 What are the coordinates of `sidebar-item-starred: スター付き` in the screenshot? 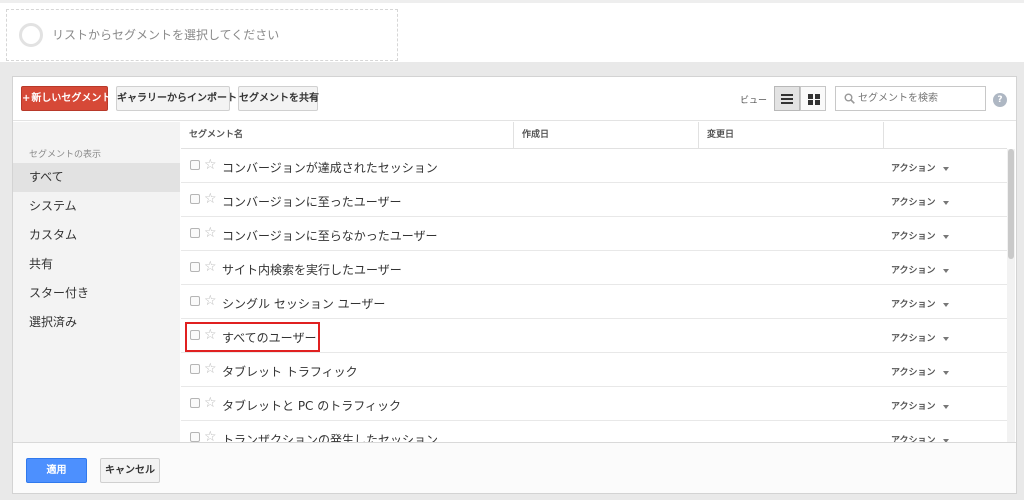 It's located at (96, 293).